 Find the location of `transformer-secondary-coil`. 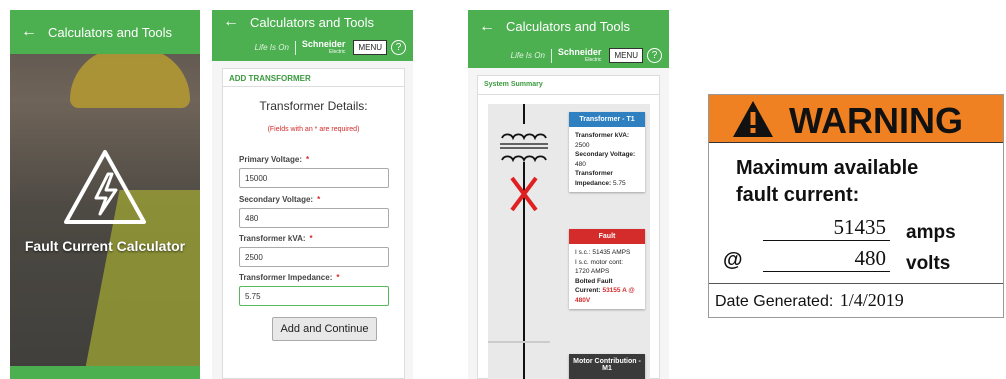

transformer-secondary-coil is located at coordinates (524, 159).